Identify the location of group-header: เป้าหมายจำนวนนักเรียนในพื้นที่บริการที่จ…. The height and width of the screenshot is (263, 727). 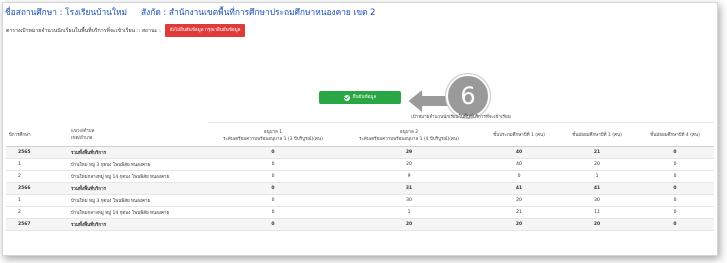
(461, 117).